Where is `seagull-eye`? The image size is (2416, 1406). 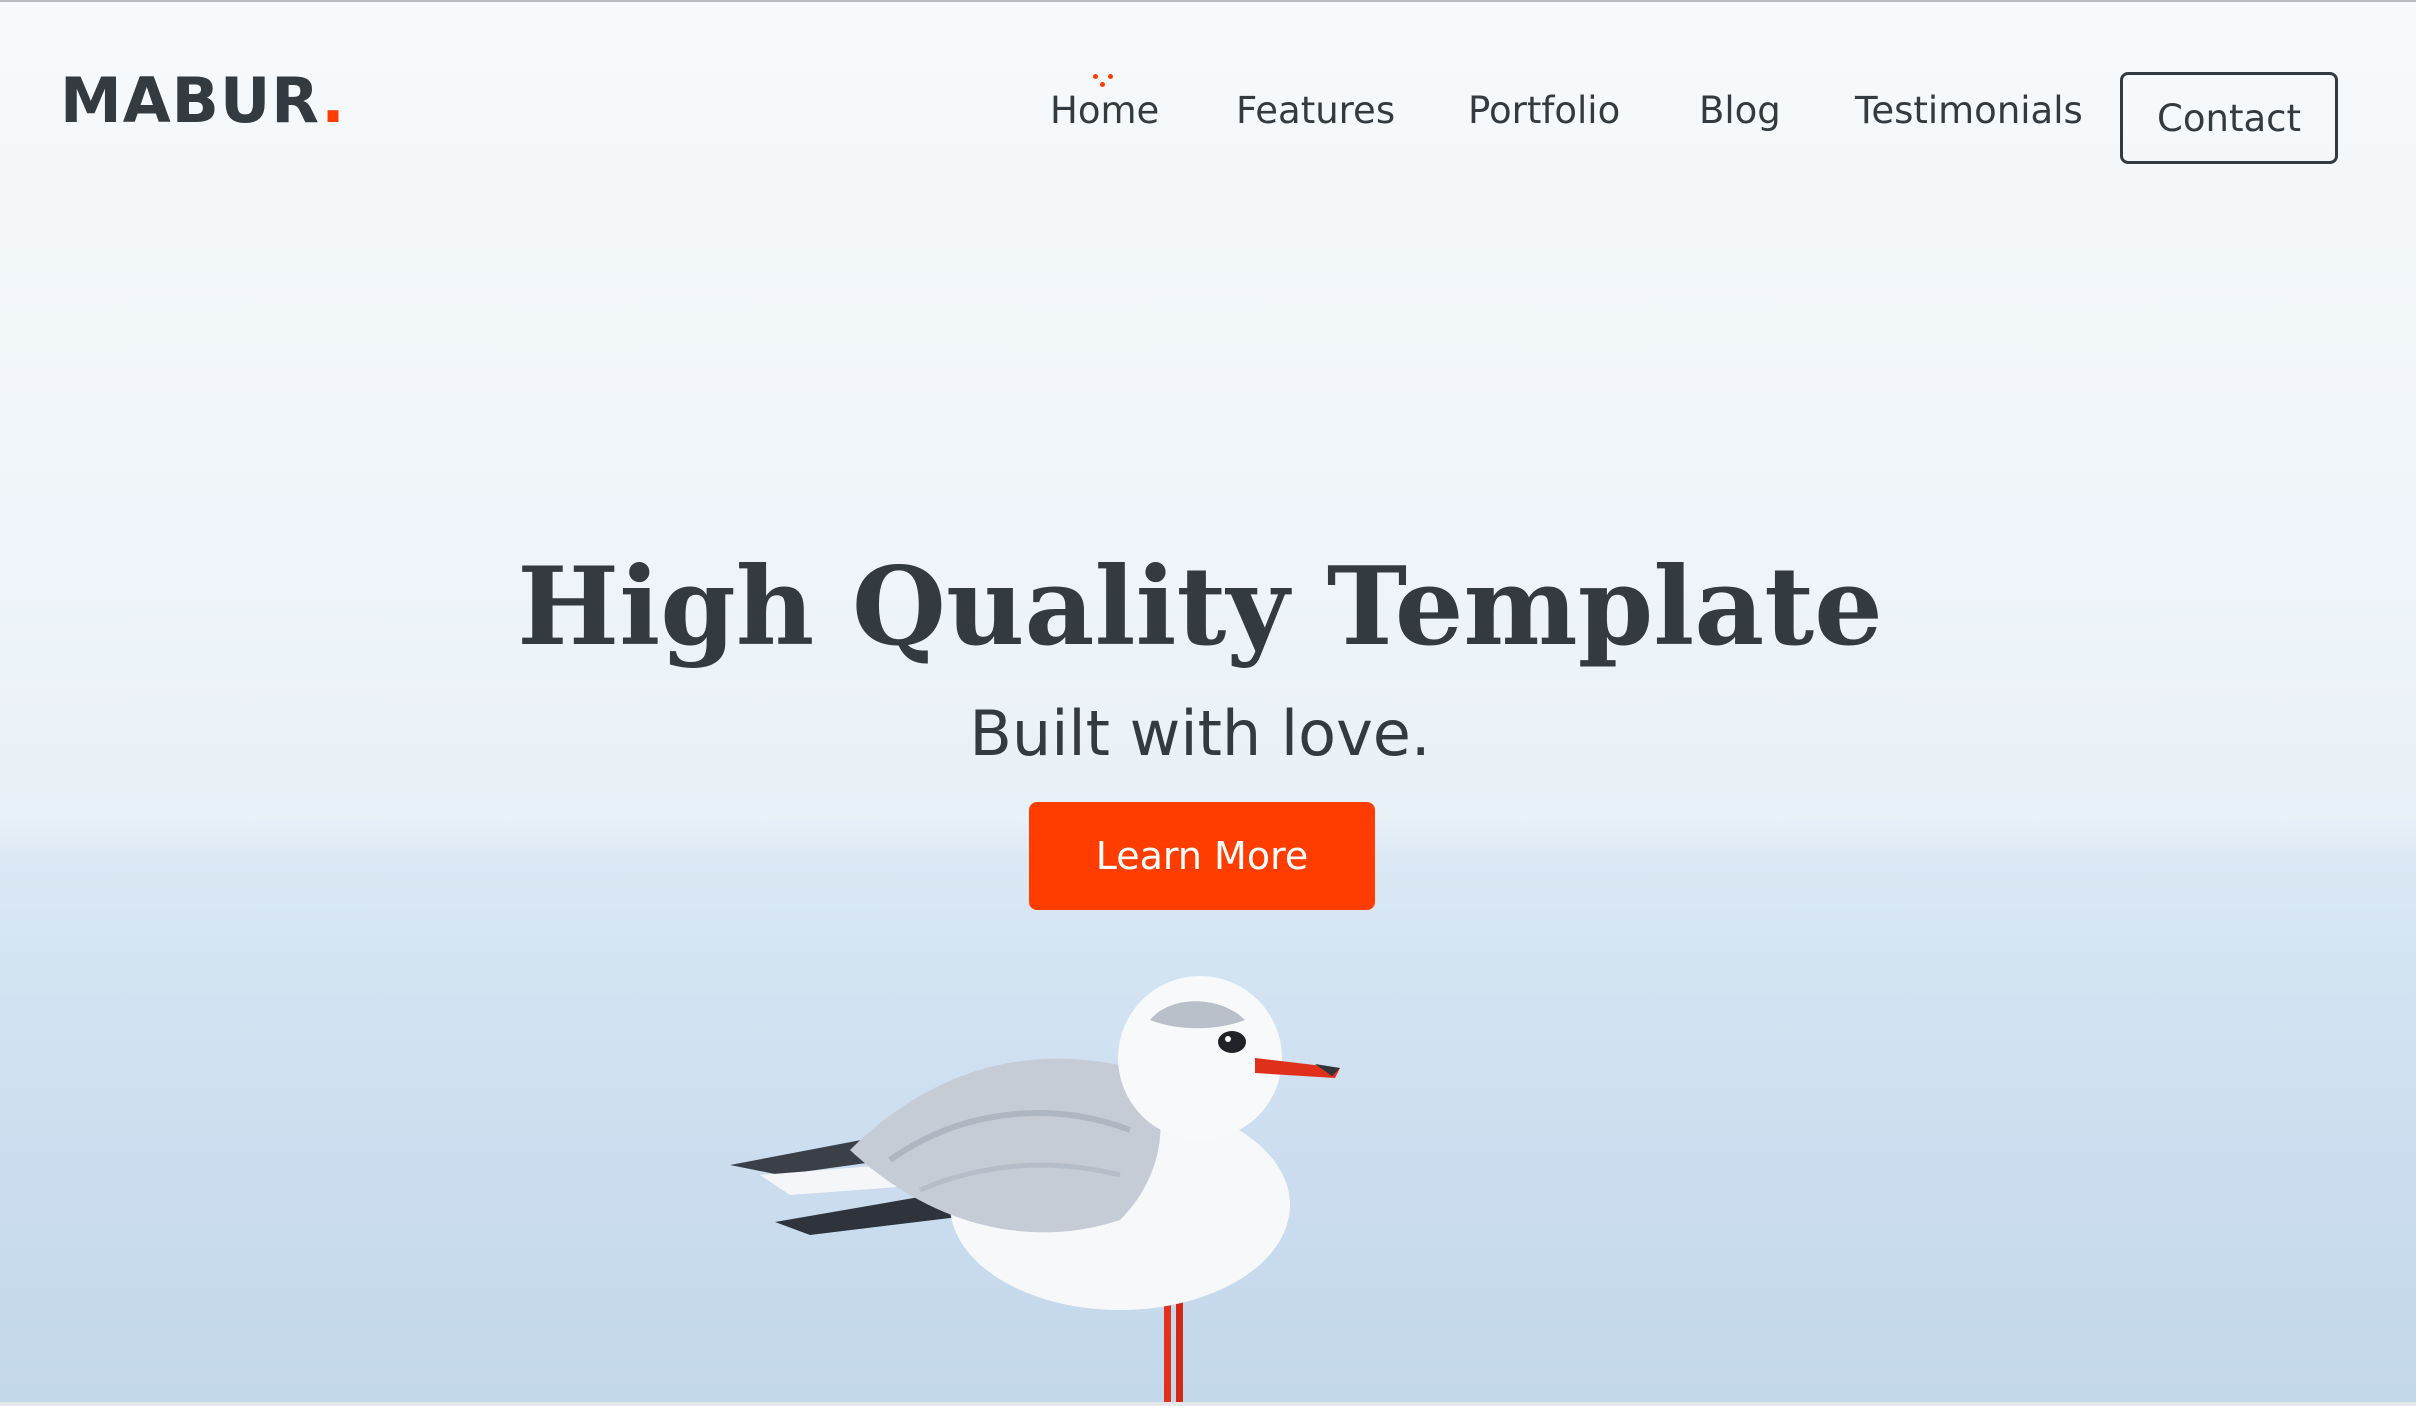 seagull-eye is located at coordinates (1232, 1042).